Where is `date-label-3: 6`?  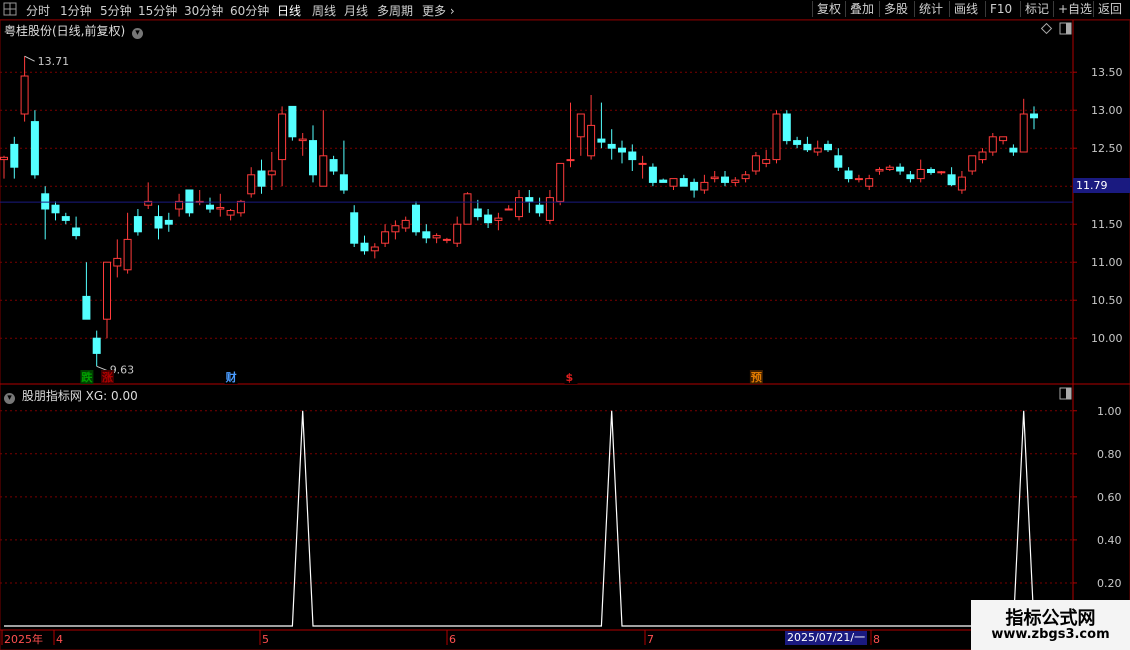 date-label-3: 6 is located at coordinates (452, 639).